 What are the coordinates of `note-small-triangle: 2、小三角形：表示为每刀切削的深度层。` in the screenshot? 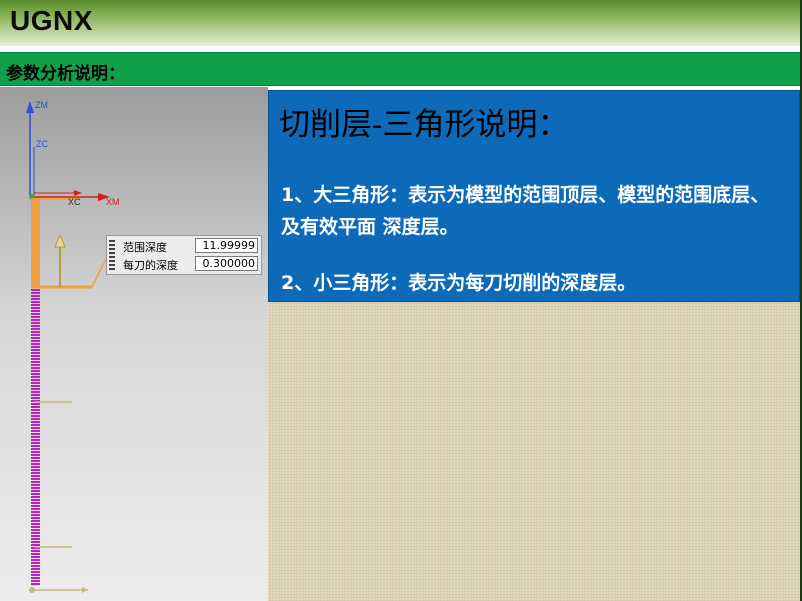 It's located at (459, 283).